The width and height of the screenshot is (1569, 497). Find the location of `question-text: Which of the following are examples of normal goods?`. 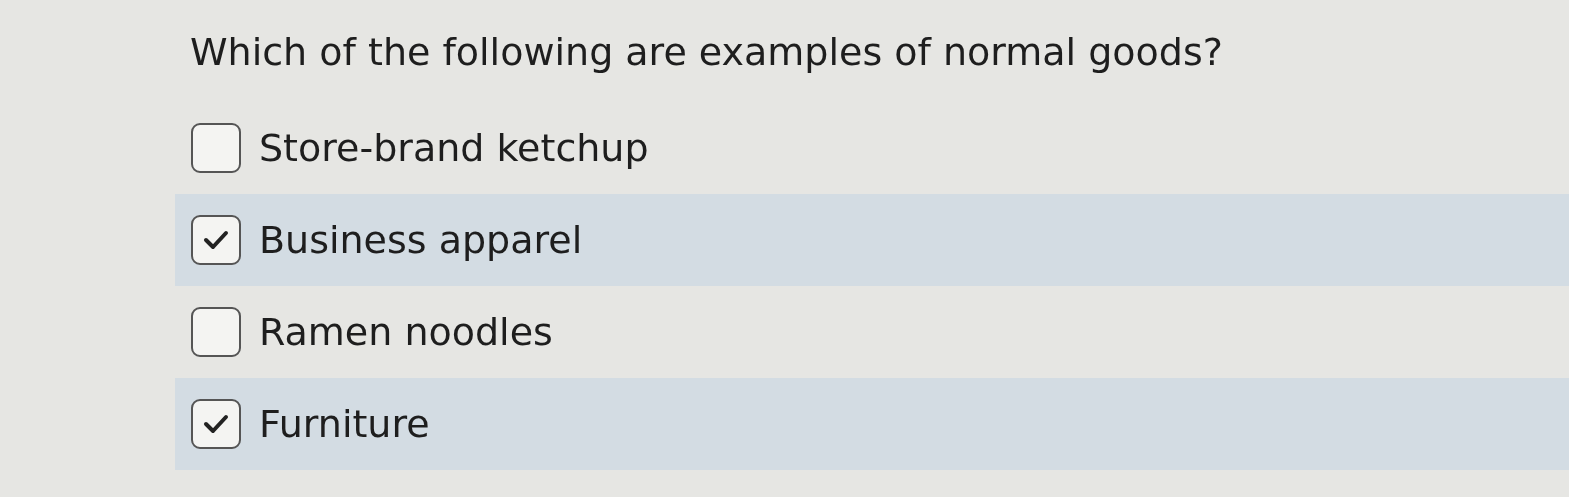

question-text: Which of the following are examples of normal goods? is located at coordinates (707, 52).